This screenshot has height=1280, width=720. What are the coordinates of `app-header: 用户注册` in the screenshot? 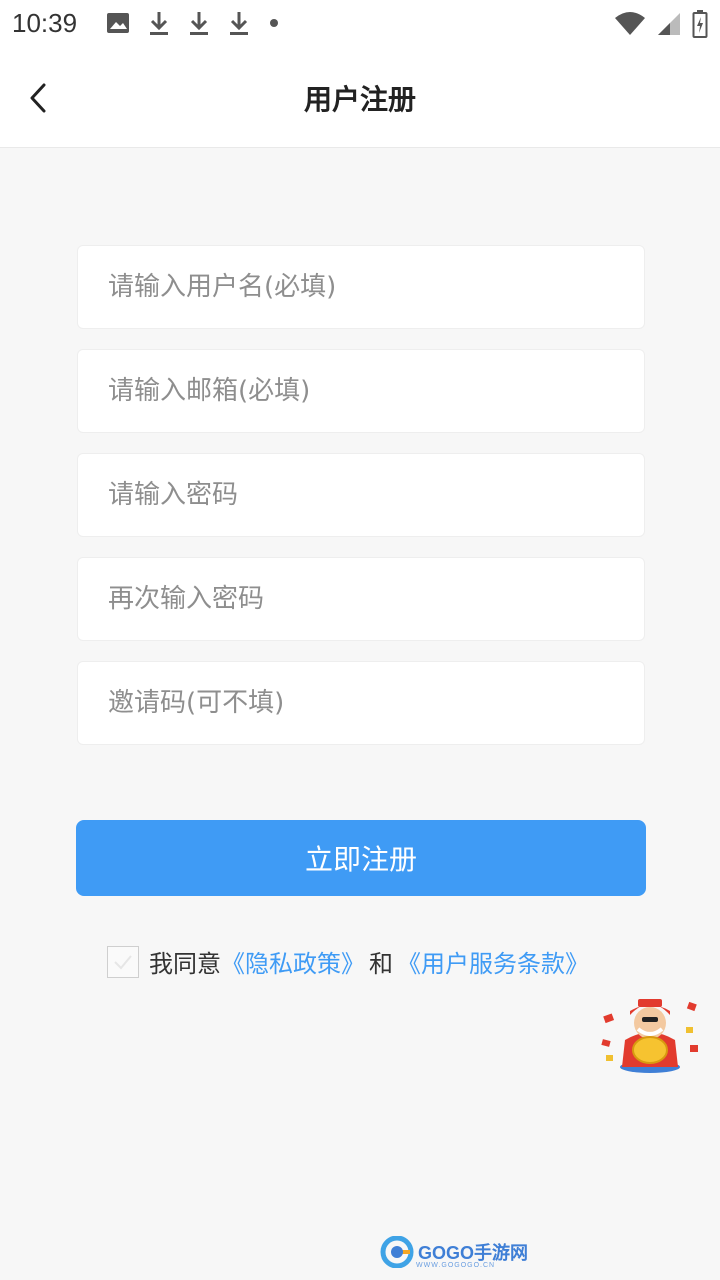 It's located at (360, 99).